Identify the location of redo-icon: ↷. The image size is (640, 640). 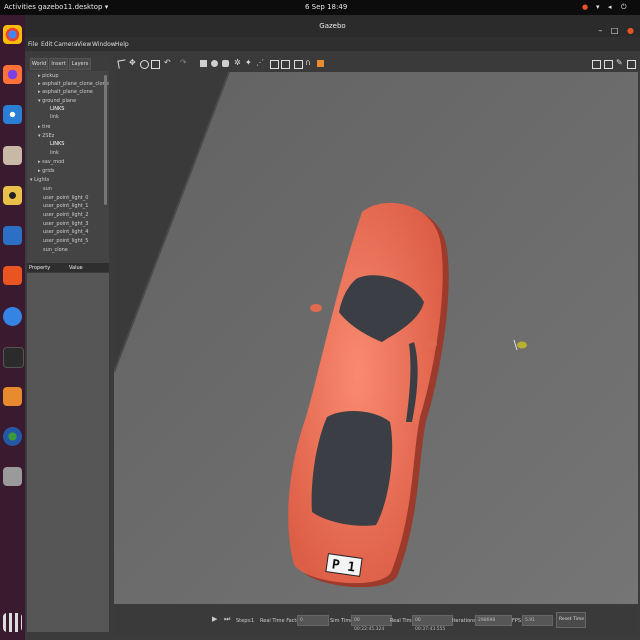
(183, 63).